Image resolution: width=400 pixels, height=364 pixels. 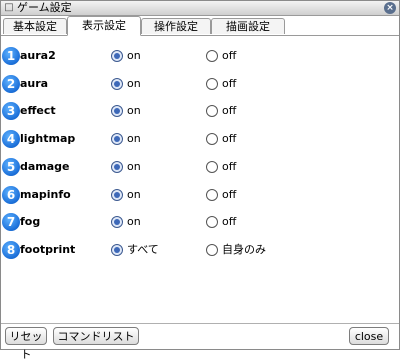 I want to click on option-row-effect: 3 effect on off, so click(x=200, y=111).